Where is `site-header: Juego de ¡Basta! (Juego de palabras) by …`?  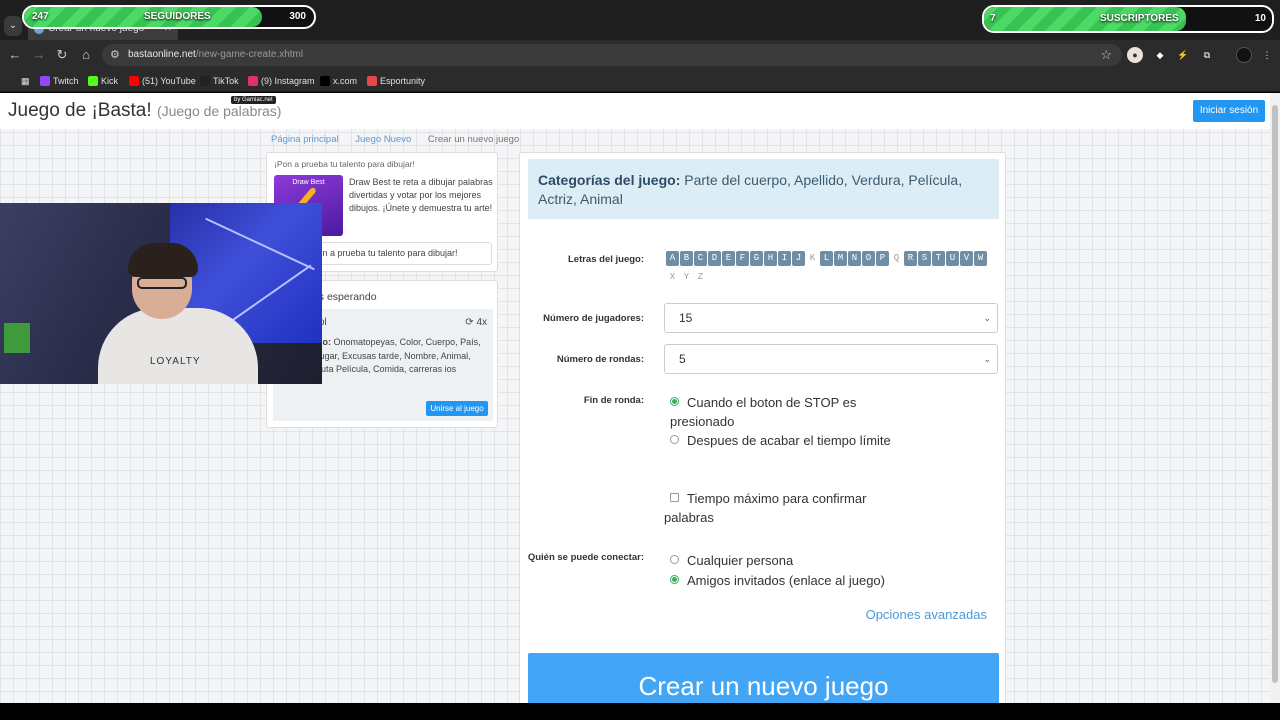 site-header: Juego de ¡Basta! (Juego de palabras) by … is located at coordinates (635, 111).